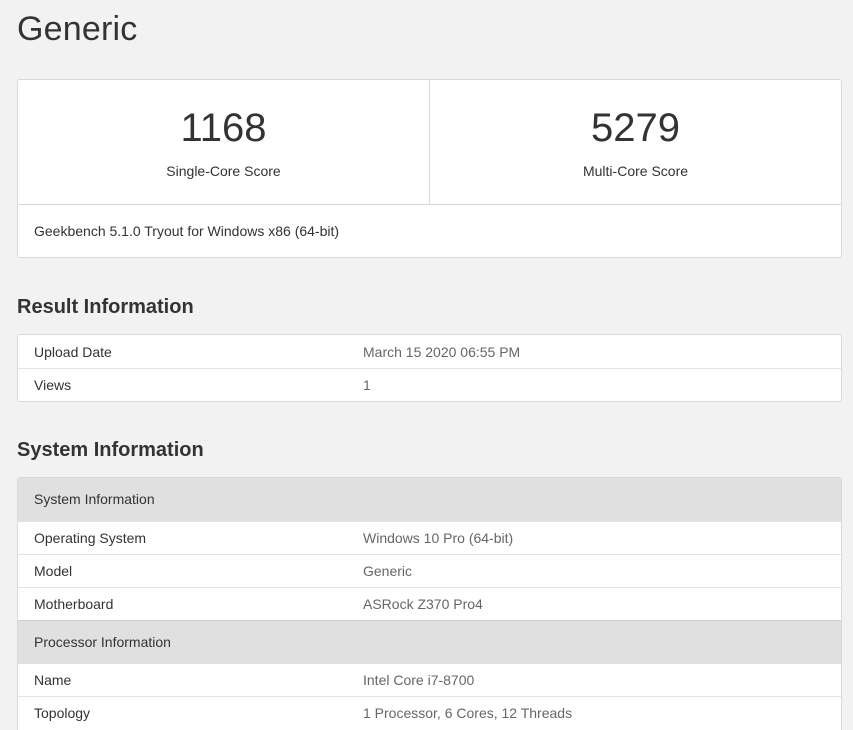 This screenshot has height=730, width=853. Describe the element at coordinates (53, 680) in the screenshot. I see `row-name: Name` at that location.